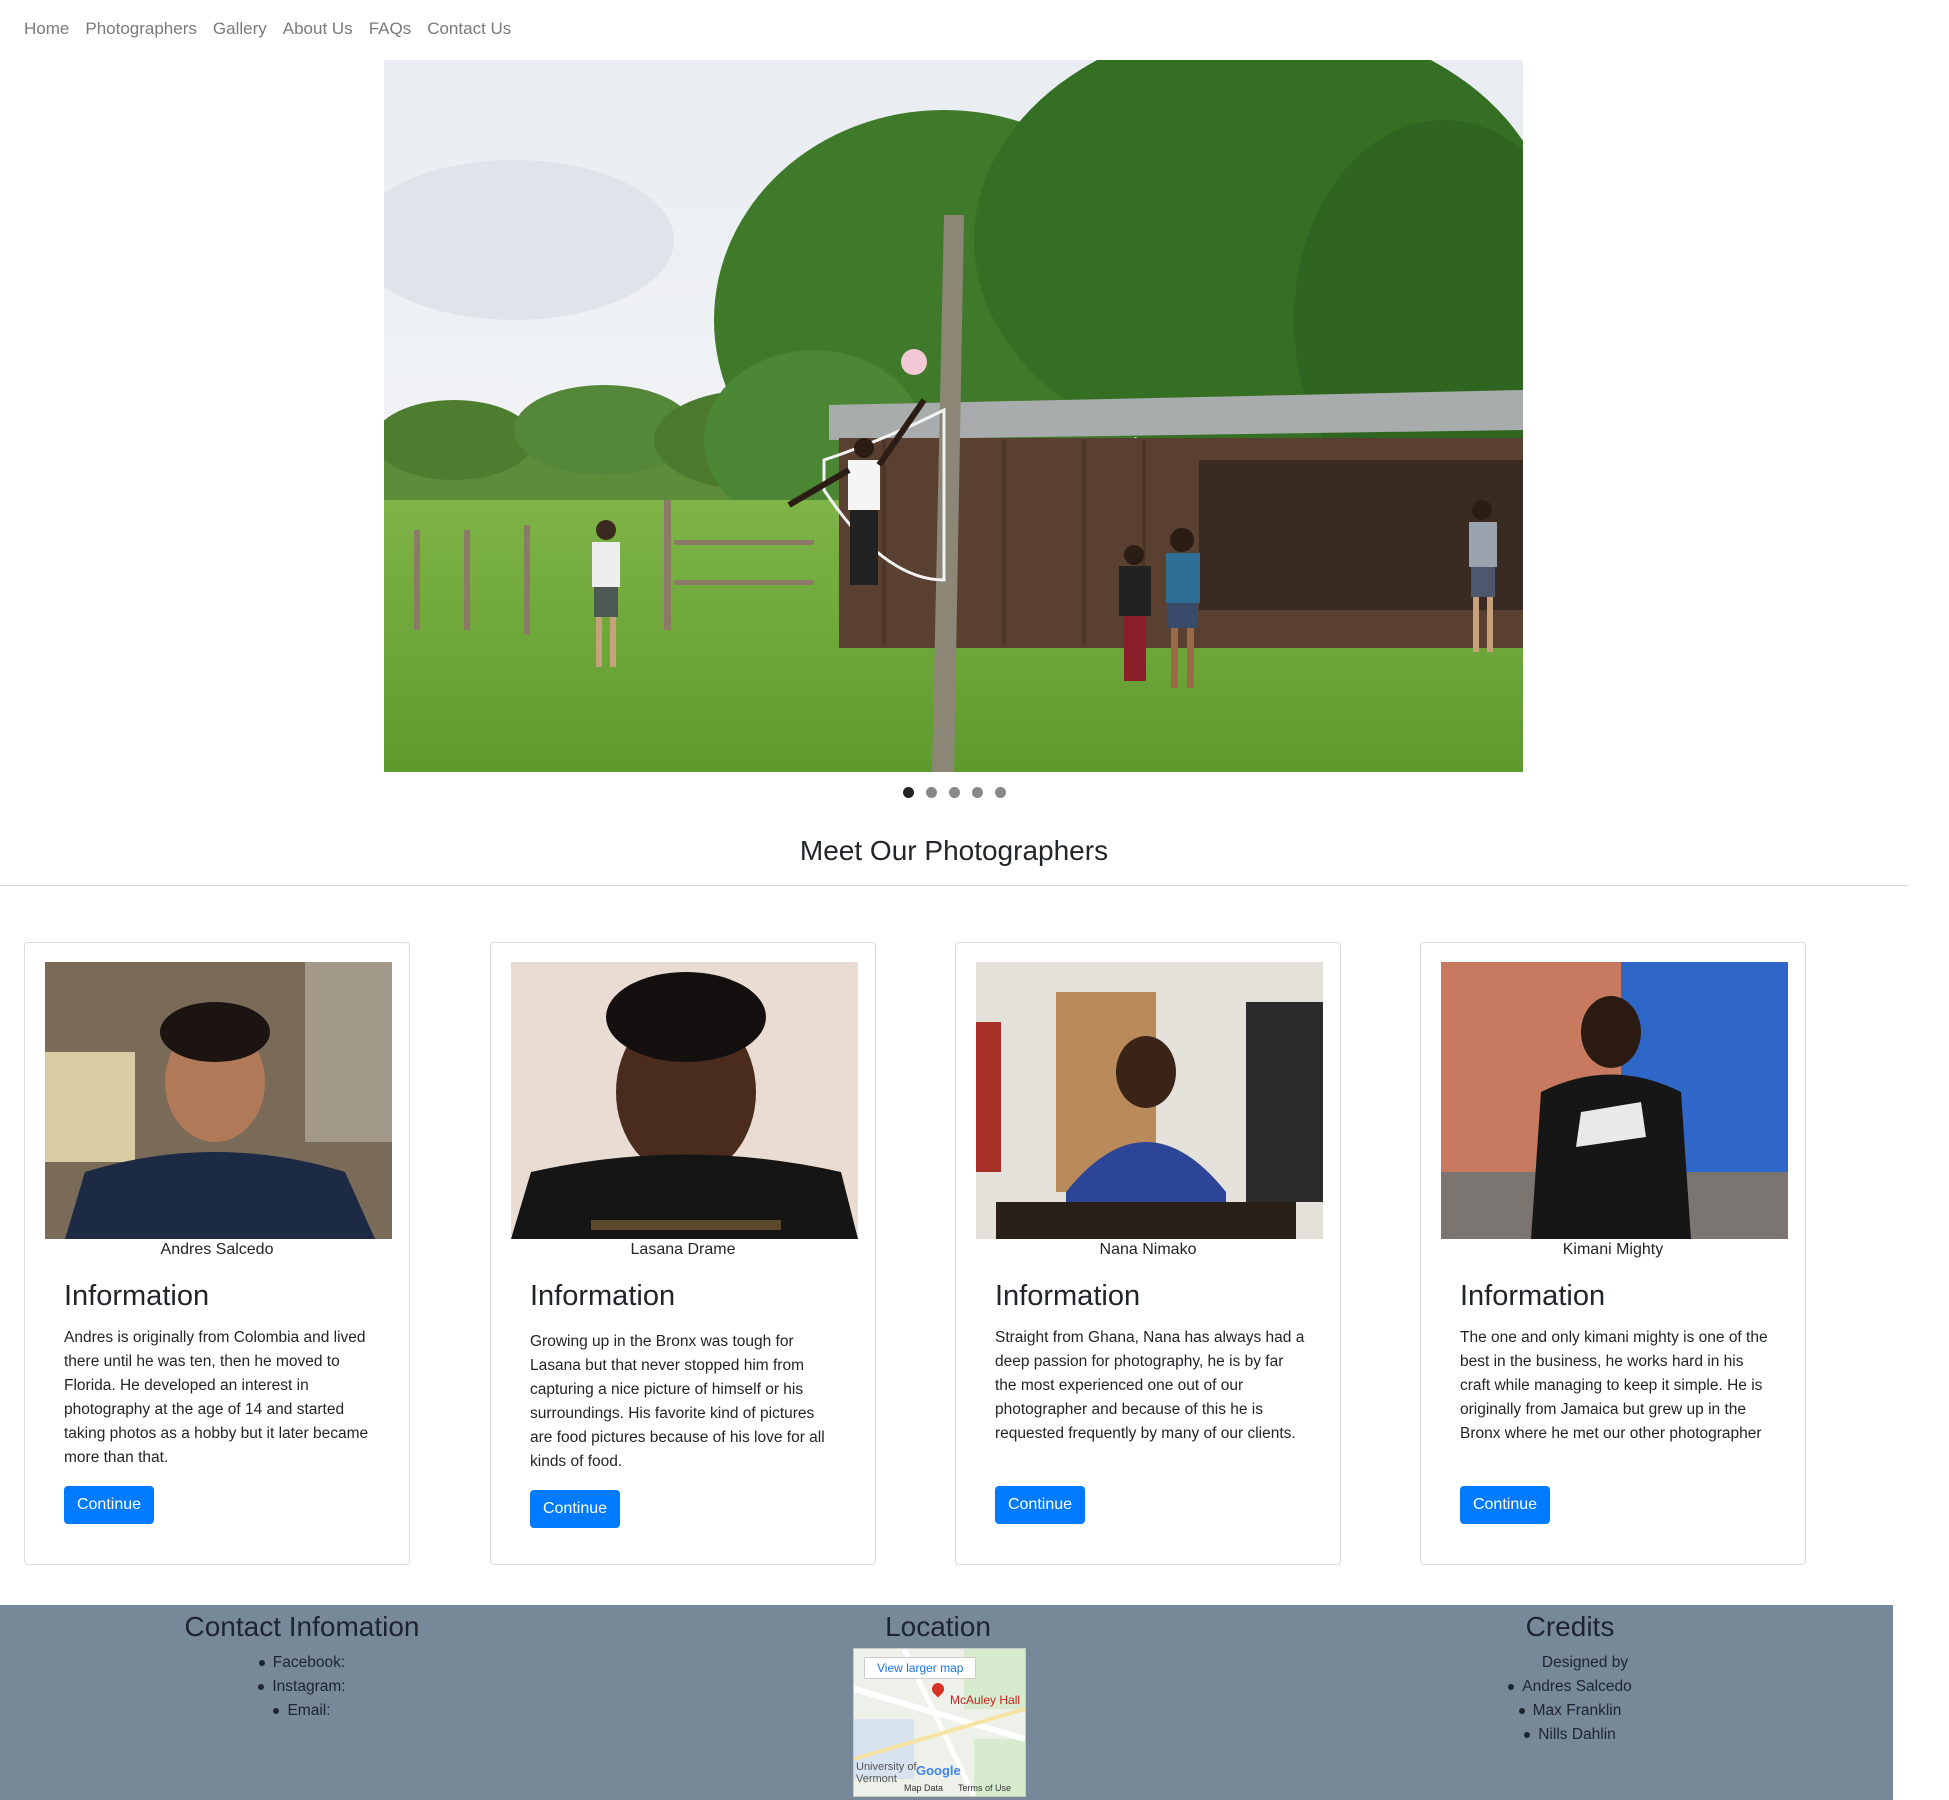 Image resolution: width=1949 pixels, height=1800 pixels. I want to click on contact-instagram: Instagram:, so click(302, 1687).